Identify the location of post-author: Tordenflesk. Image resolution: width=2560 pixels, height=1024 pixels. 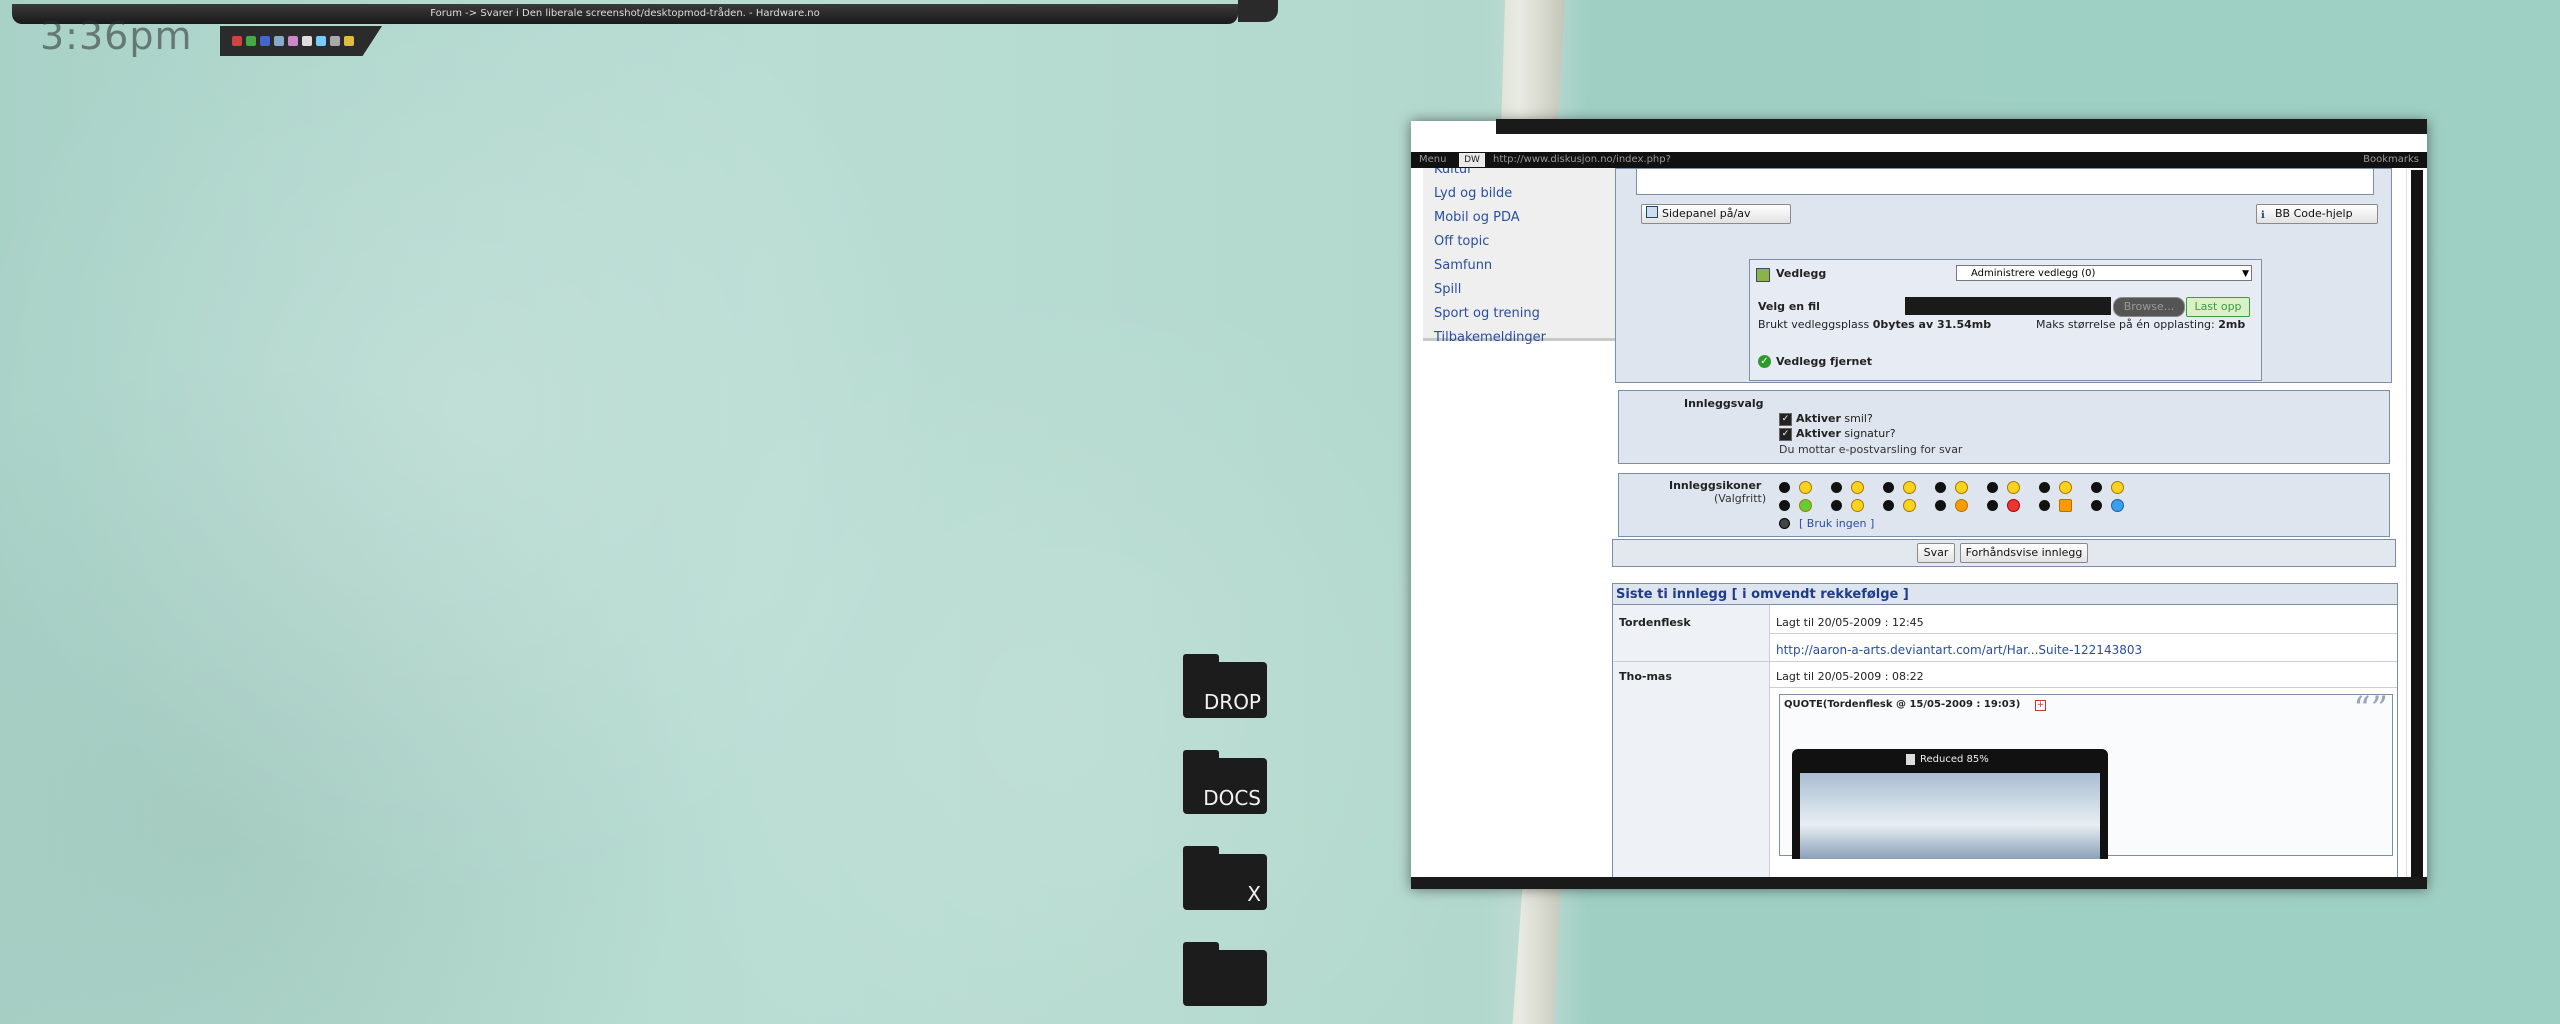
(1655, 622).